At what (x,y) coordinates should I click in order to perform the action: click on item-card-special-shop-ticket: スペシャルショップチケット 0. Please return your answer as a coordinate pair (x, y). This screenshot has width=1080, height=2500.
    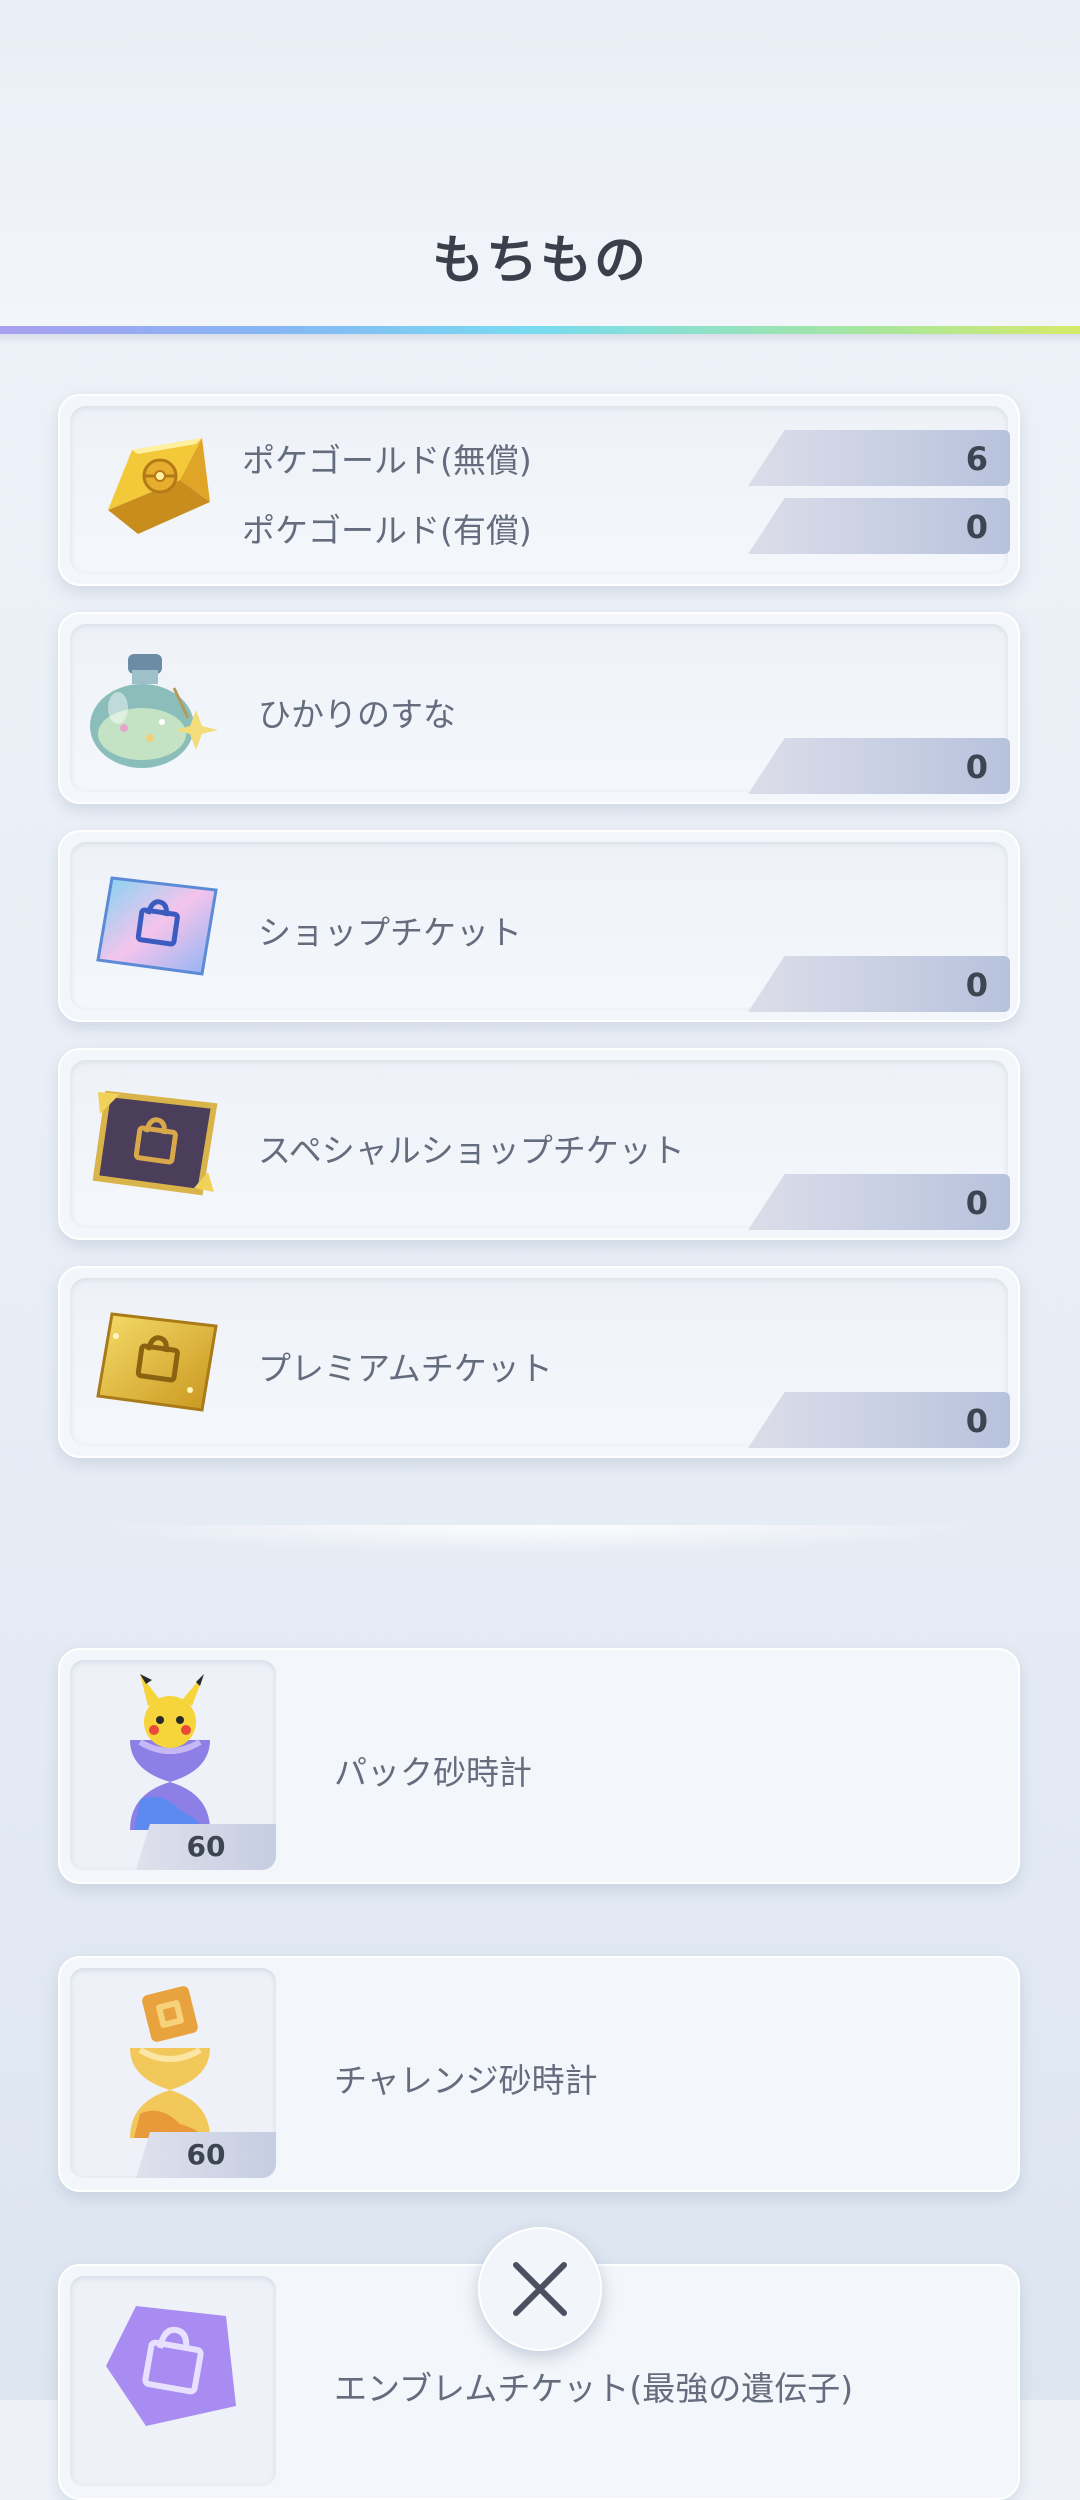
    Looking at the image, I should click on (539, 1144).